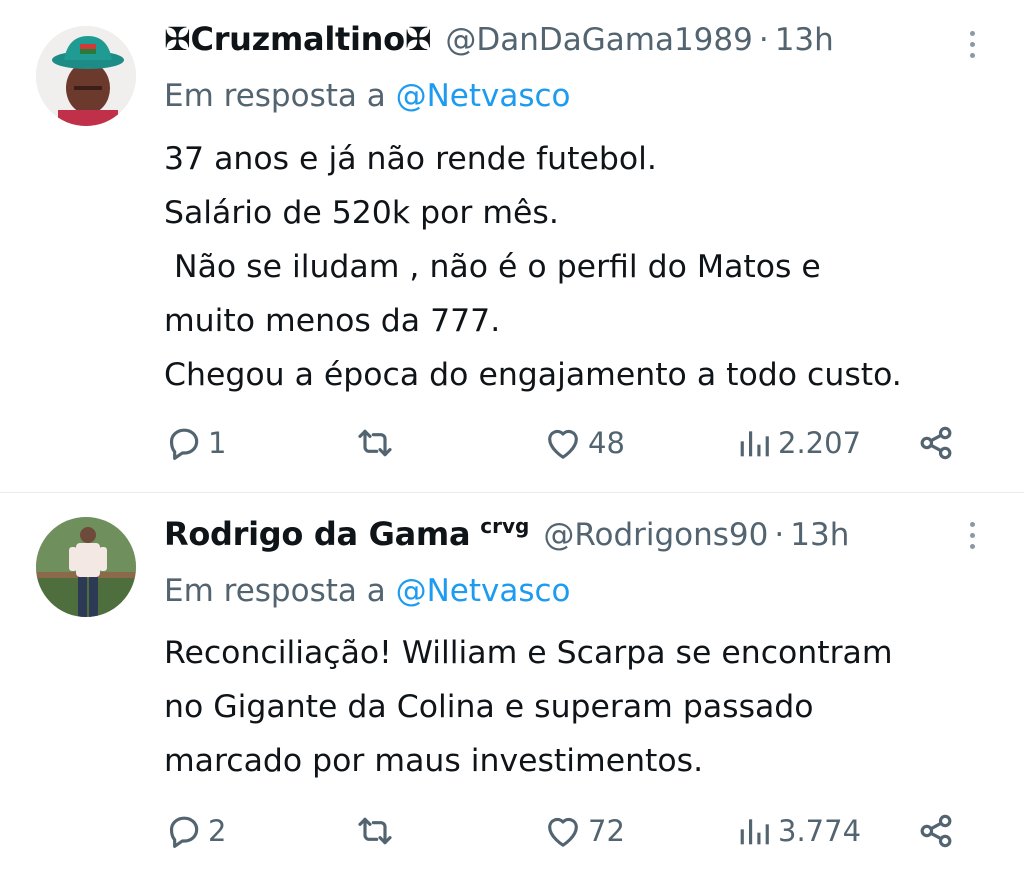 This screenshot has height=881, width=1024. I want to click on display-name: Rodrigo da Gama, so click(317, 534).